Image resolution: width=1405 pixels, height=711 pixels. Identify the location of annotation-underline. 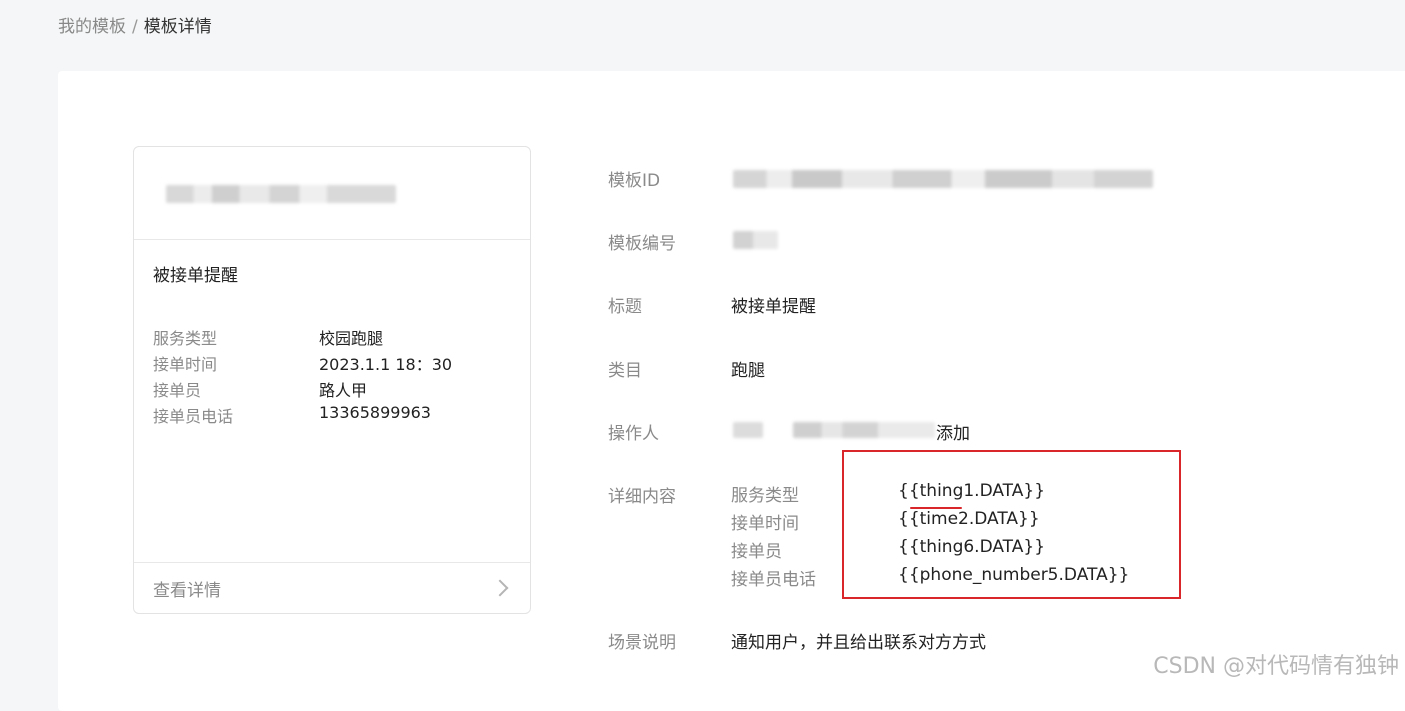
(936, 508).